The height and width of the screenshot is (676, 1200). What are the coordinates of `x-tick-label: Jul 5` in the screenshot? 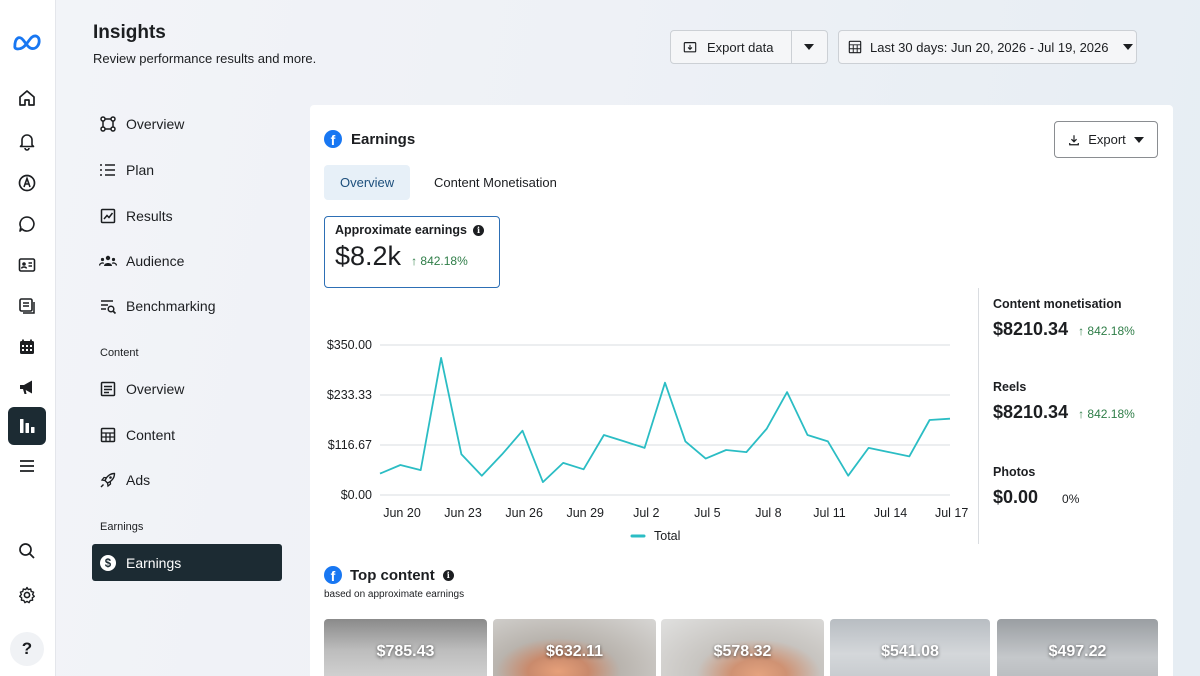 It's located at (707, 513).